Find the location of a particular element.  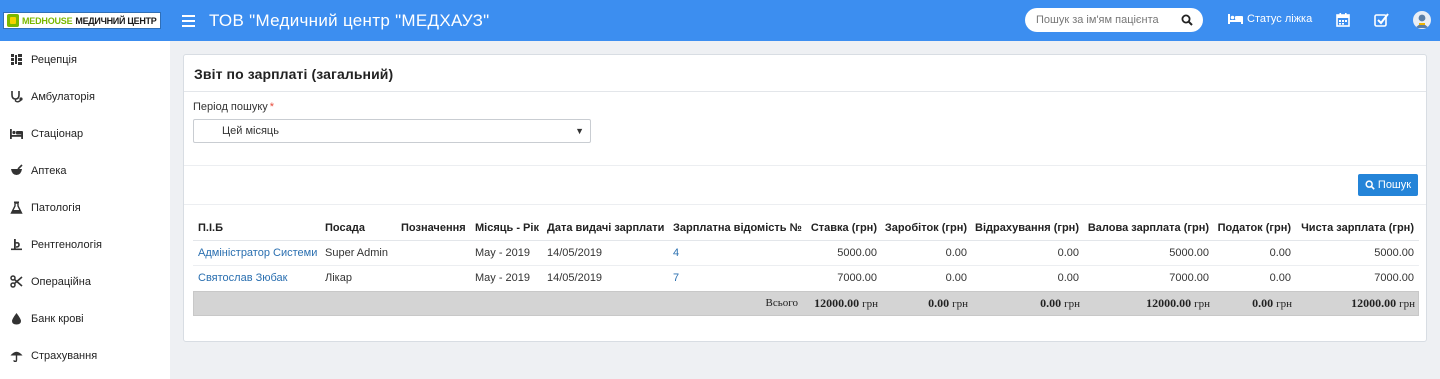

patient-search-input is located at coordinates (1106, 20).